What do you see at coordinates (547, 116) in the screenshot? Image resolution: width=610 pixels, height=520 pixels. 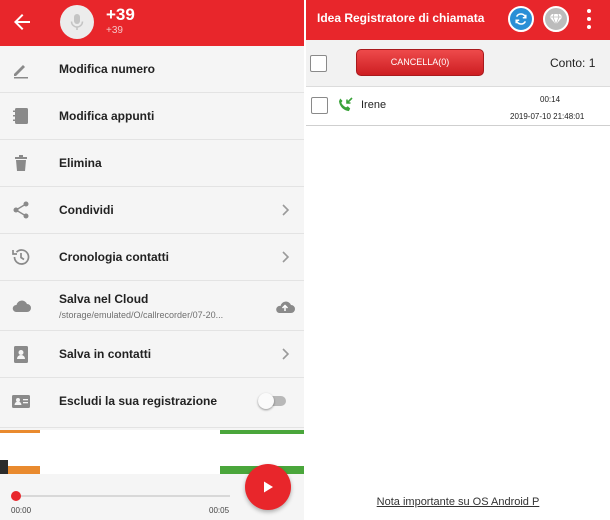 I see `call-datetime: 2019-07-10 21:48:01` at bounding box center [547, 116].